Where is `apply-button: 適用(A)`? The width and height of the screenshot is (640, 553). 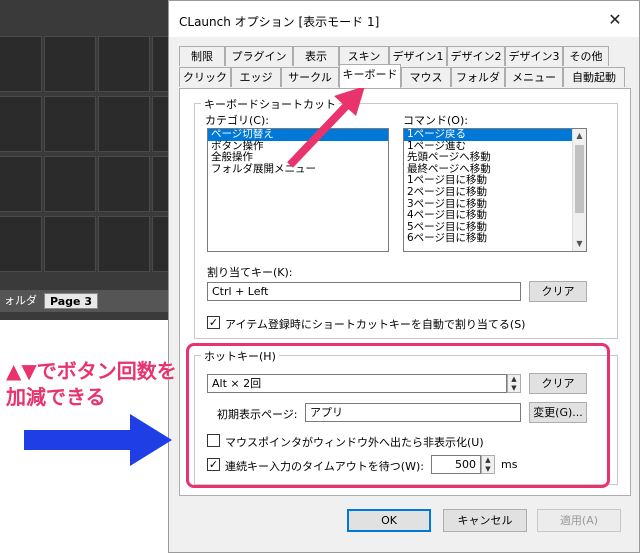 apply-button: 適用(A) is located at coordinates (579, 520).